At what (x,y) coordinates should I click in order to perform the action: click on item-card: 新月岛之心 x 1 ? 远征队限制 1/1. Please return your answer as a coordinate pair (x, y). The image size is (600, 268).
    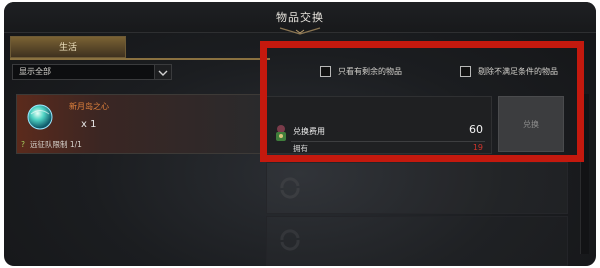
    Looking at the image, I should click on (139, 124).